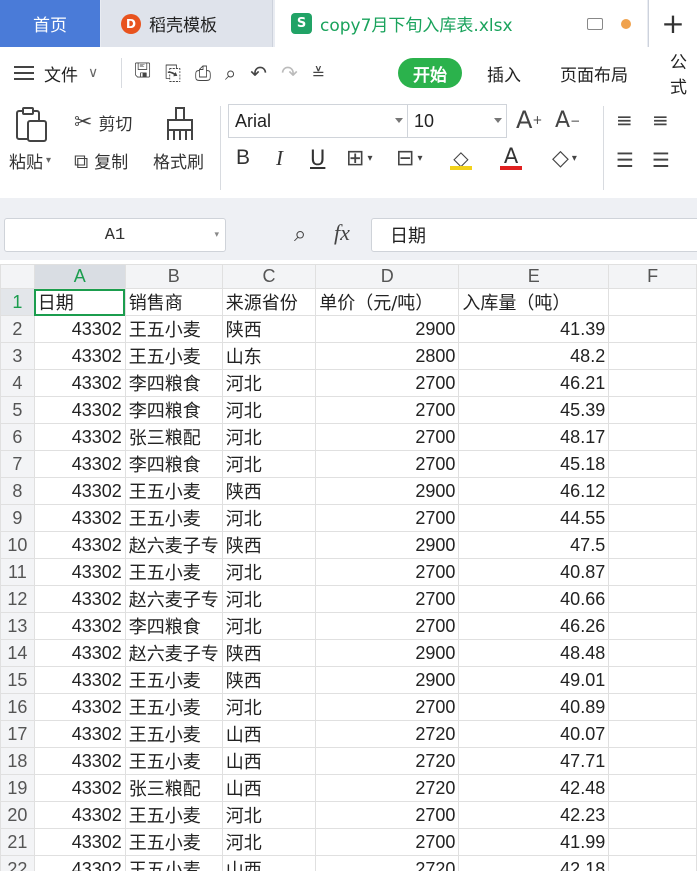 The image size is (697, 871). Describe the element at coordinates (17, 761) in the screenshot. I see `row-header: 18` at that location.